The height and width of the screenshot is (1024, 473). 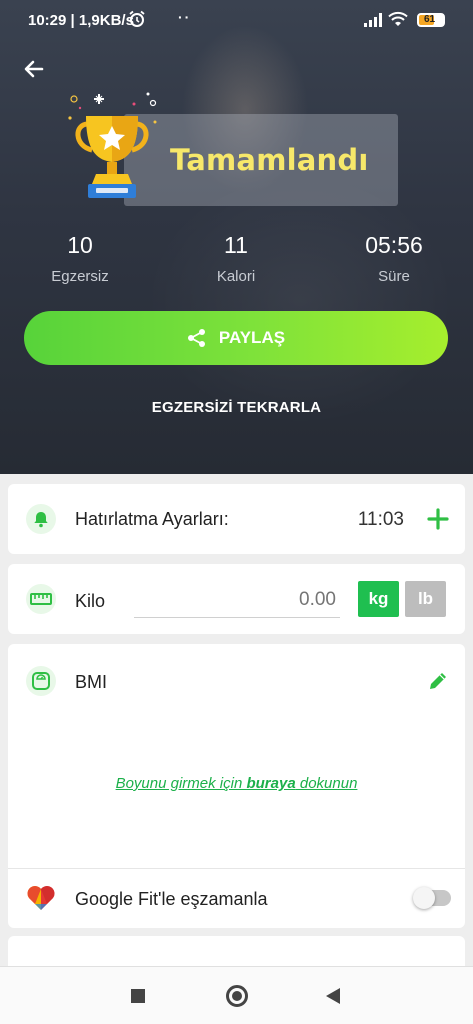 I want to click on unit-kg-button: kg, so click(x=378, y=599).